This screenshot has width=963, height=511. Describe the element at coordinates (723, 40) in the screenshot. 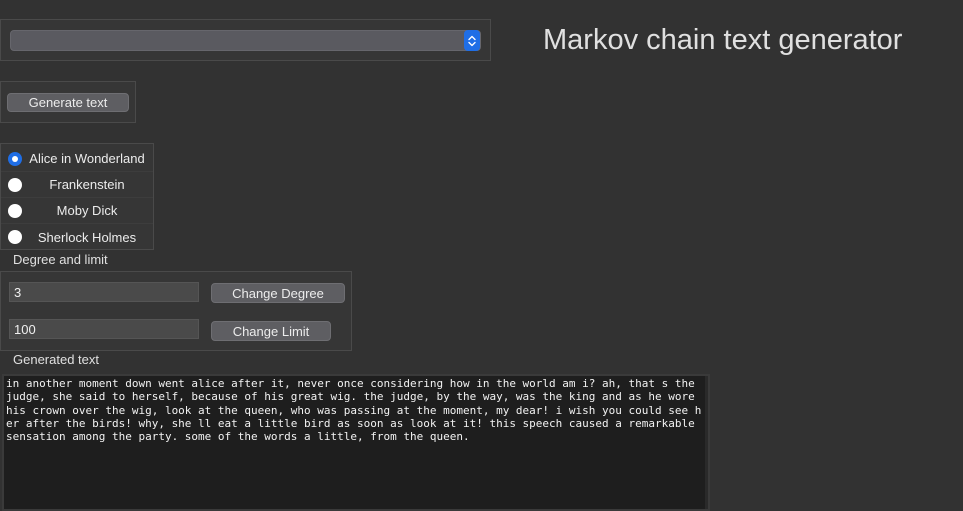

I see `page-title: Markov chain text generator` at that location.